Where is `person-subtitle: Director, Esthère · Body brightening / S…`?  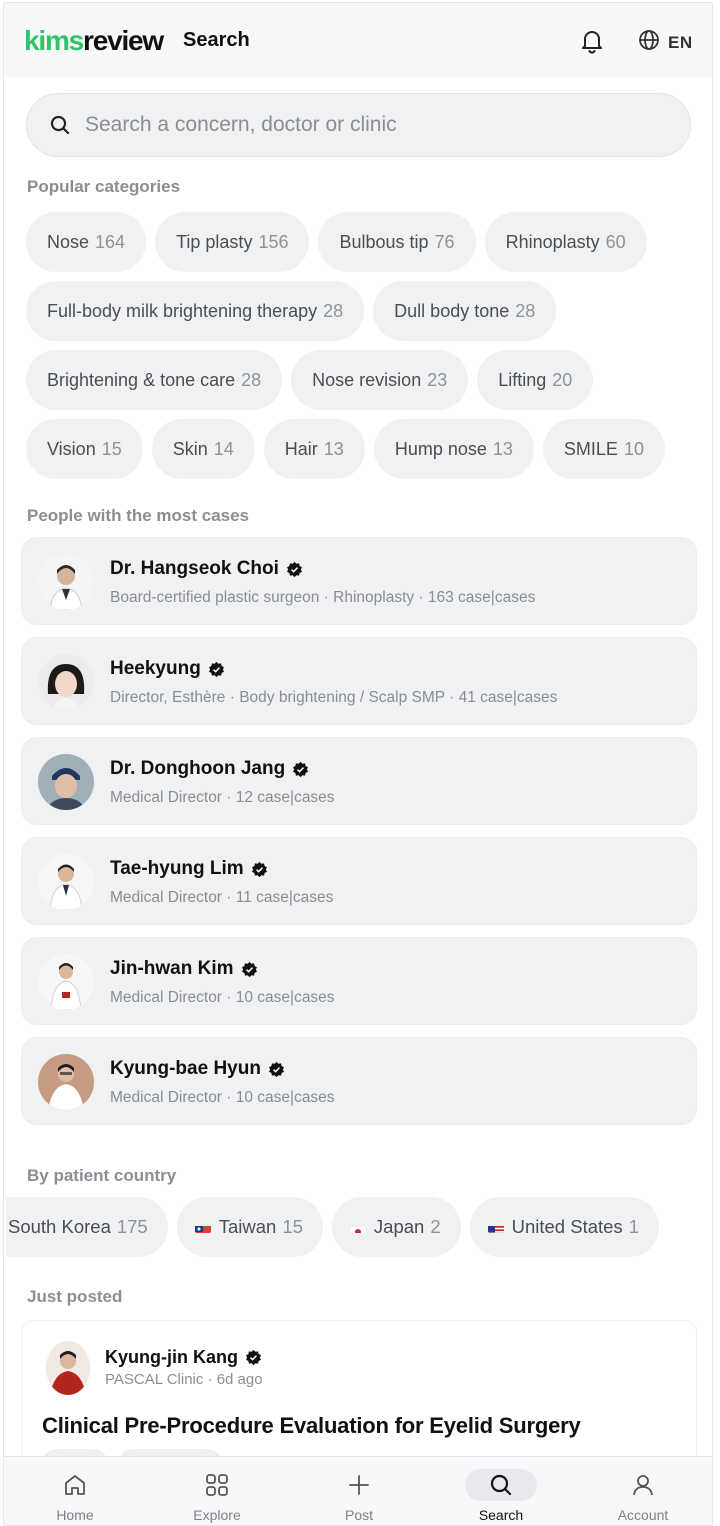 person-subtitle: Director, Esthère · Body brightening / S… is located at coordinates (334, 697).